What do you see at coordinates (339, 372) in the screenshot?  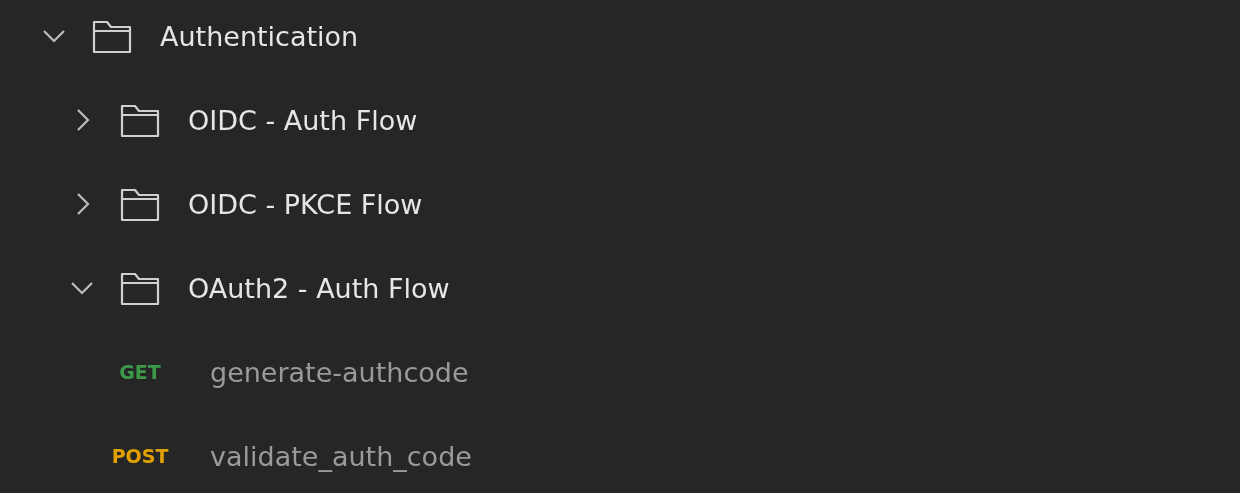 I see `request-name: generate-authcode` at bounding box center [339, 372].